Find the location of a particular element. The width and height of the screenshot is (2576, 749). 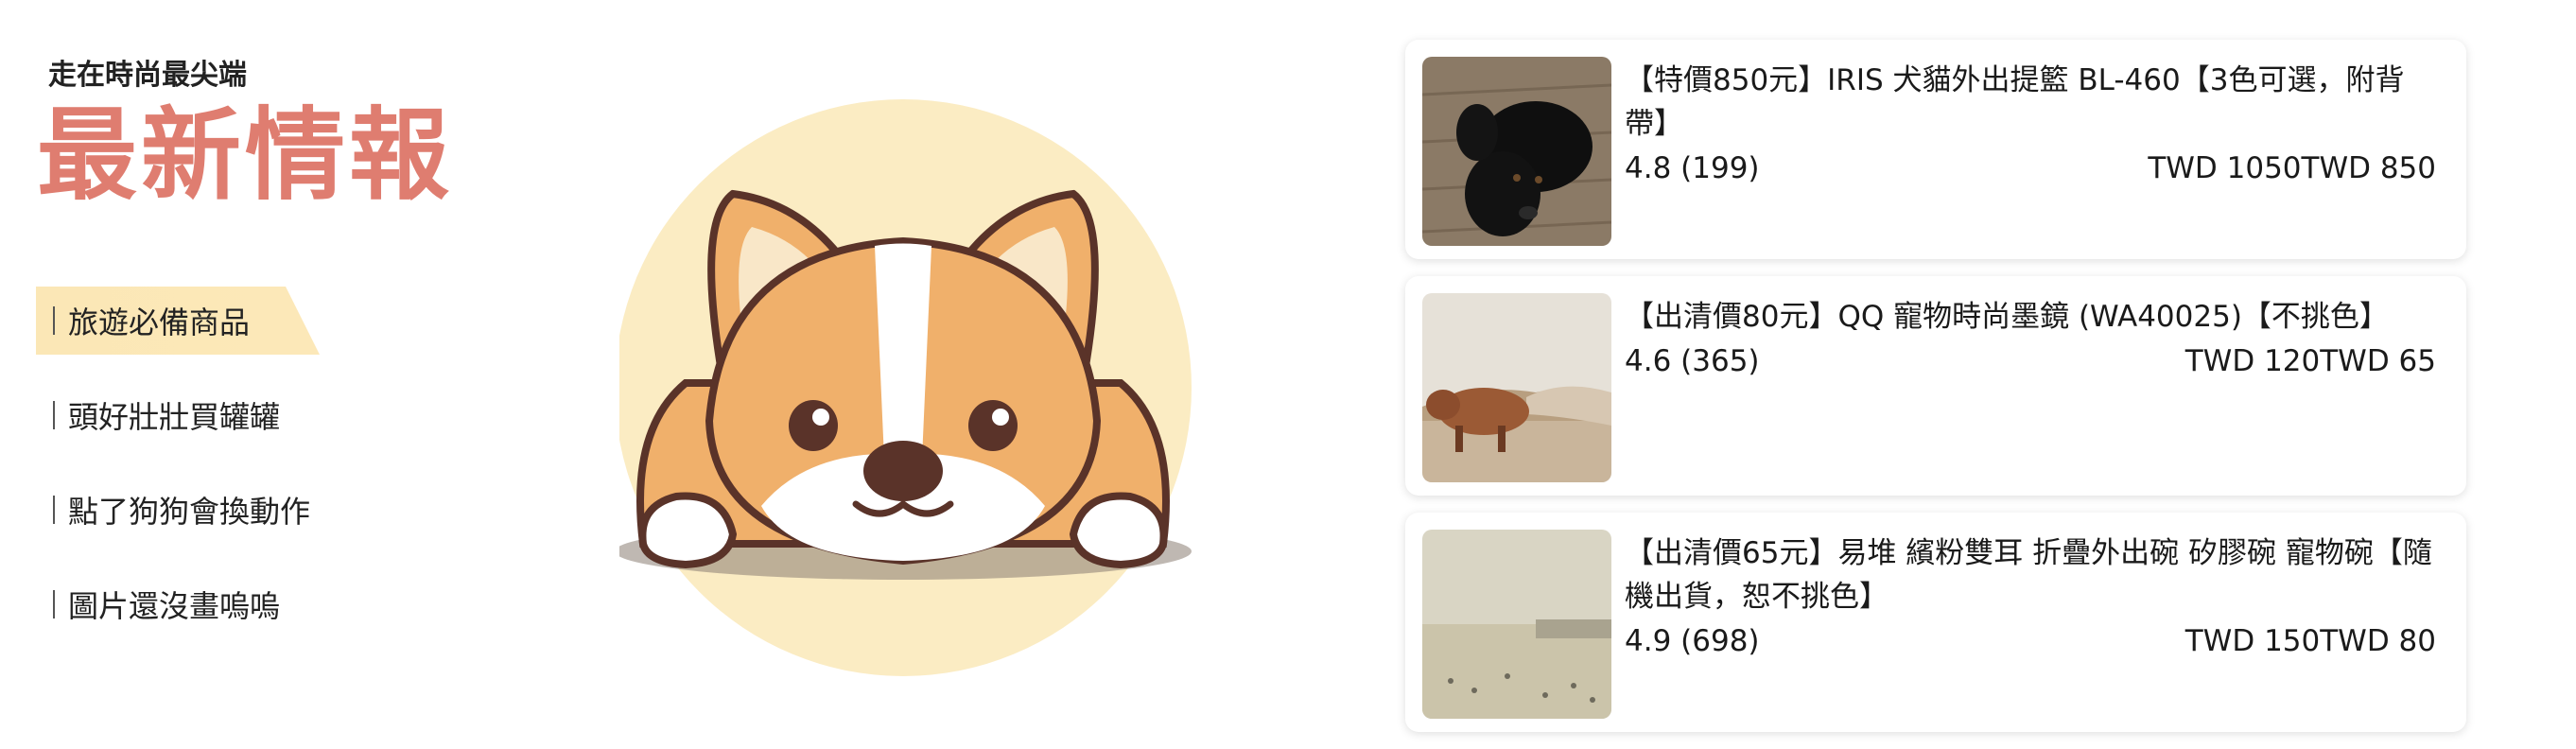

nav-item-travel: 旅遊必備商品 is located at coordinates (178, 321).